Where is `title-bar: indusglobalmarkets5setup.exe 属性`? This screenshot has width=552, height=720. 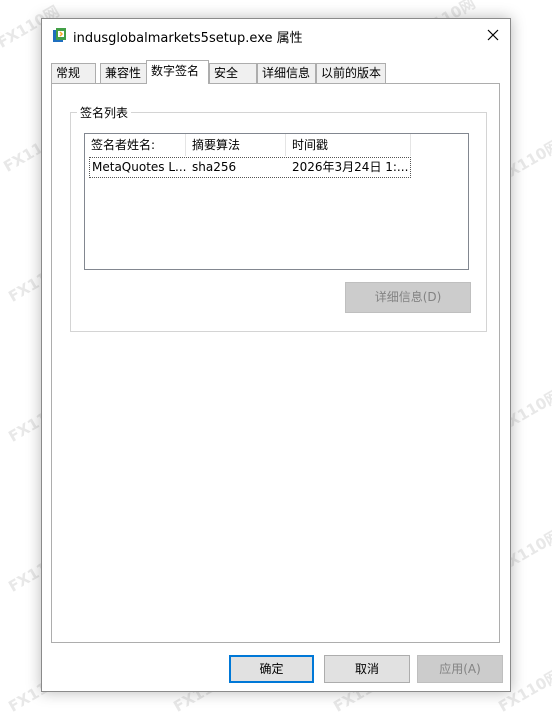
title-bar: indusglobalmarkets5setup.exe 属性 is located at coordinates (276, 35).